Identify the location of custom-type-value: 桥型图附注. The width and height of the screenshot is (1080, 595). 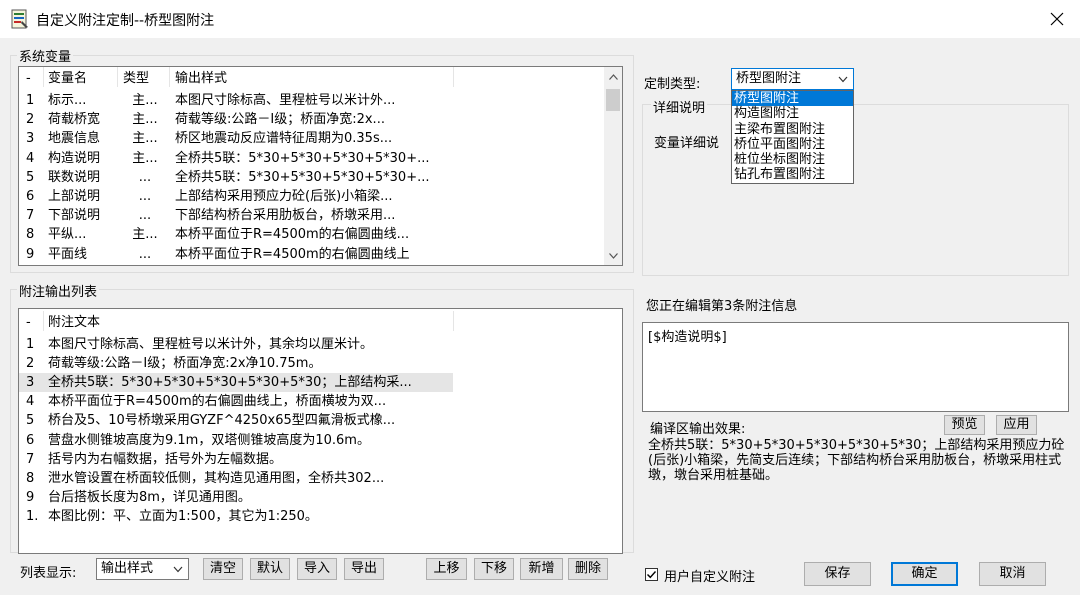
(769, 78).